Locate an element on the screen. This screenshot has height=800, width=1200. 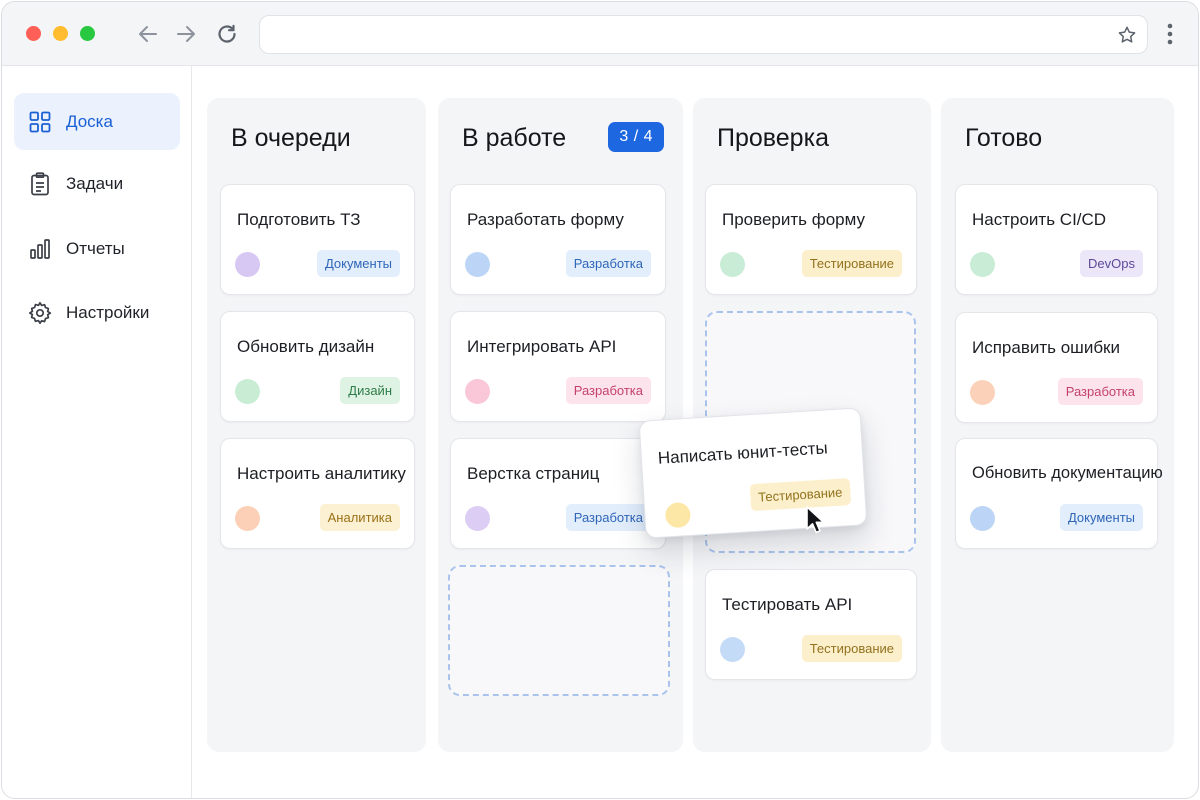
browser-toolbar is located at coordinates (600, 34).